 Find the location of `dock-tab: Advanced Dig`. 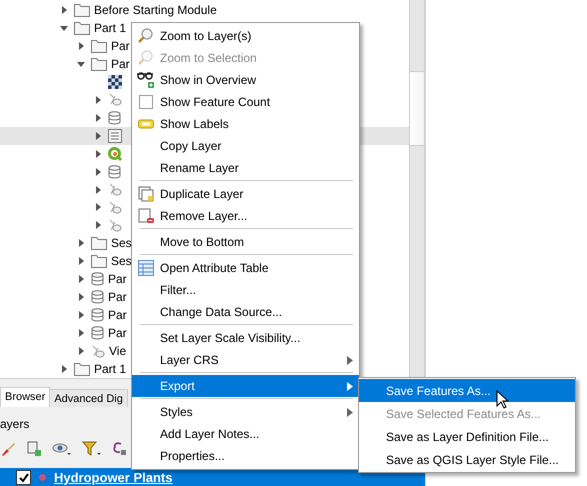

dock-tab: Advanced Dig is located at coordinates (88, 398).